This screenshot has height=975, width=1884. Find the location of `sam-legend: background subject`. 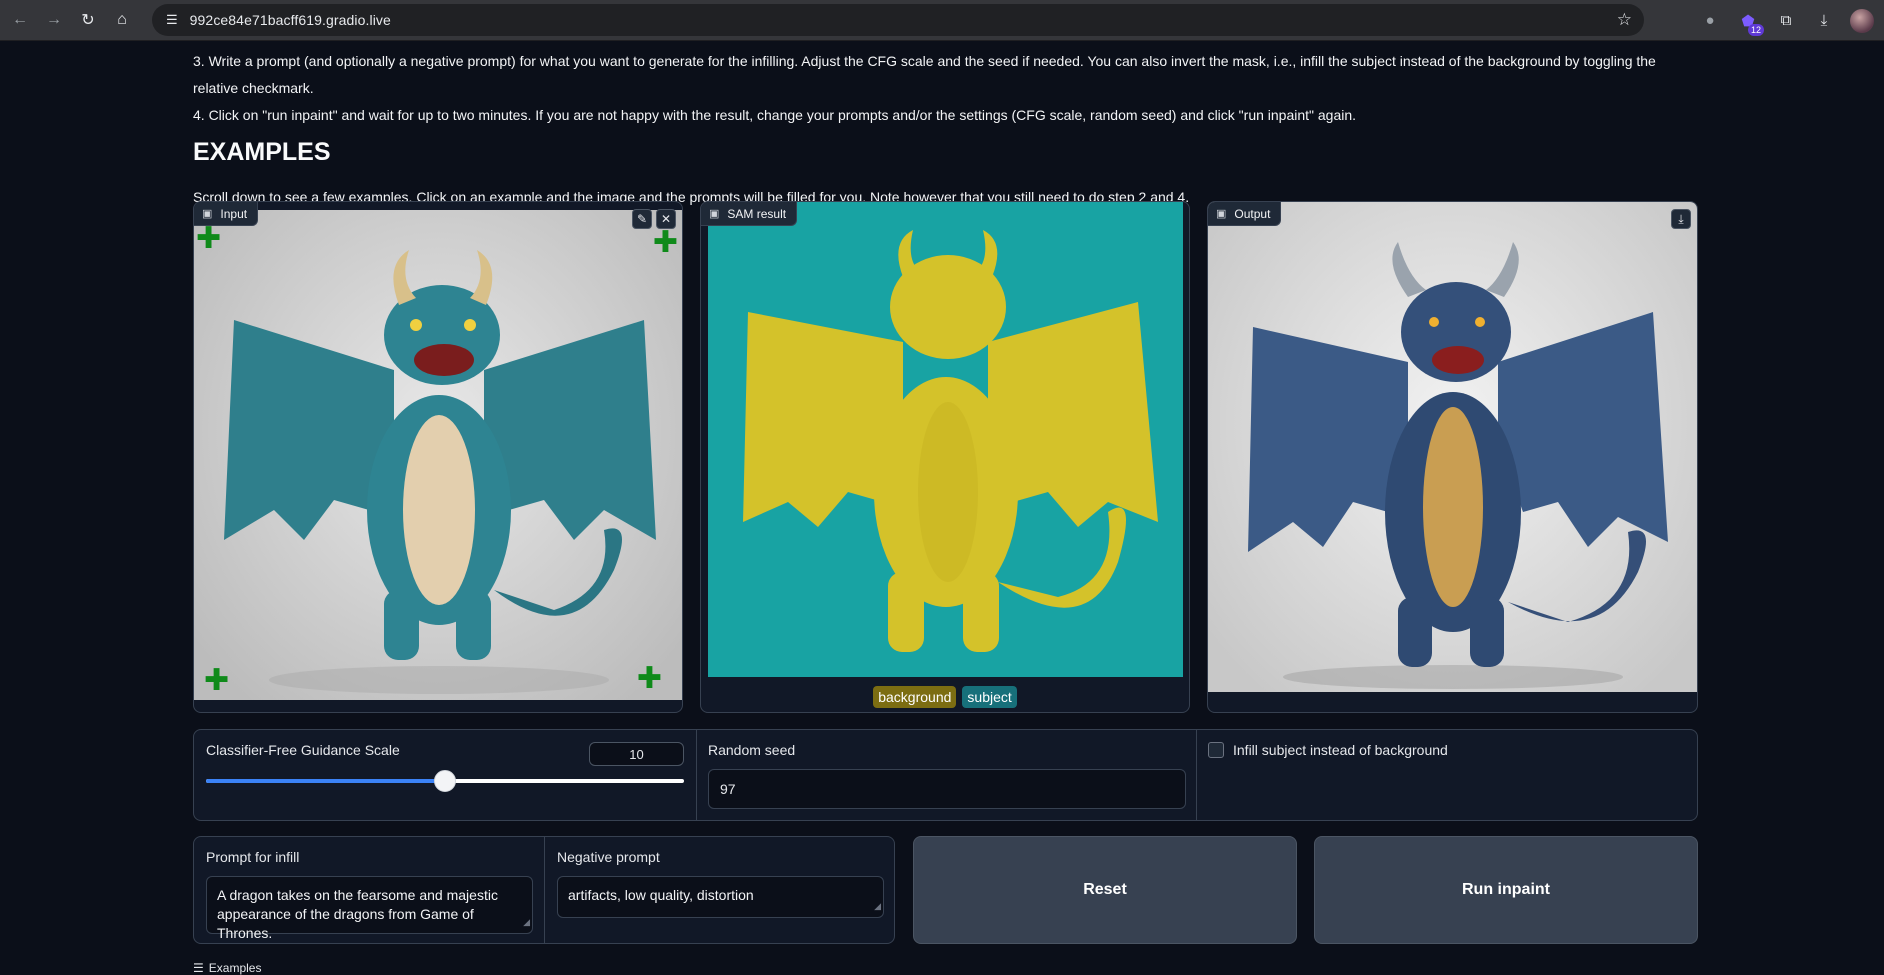

sam-legend: background subject is located at coordinates (945, 697).